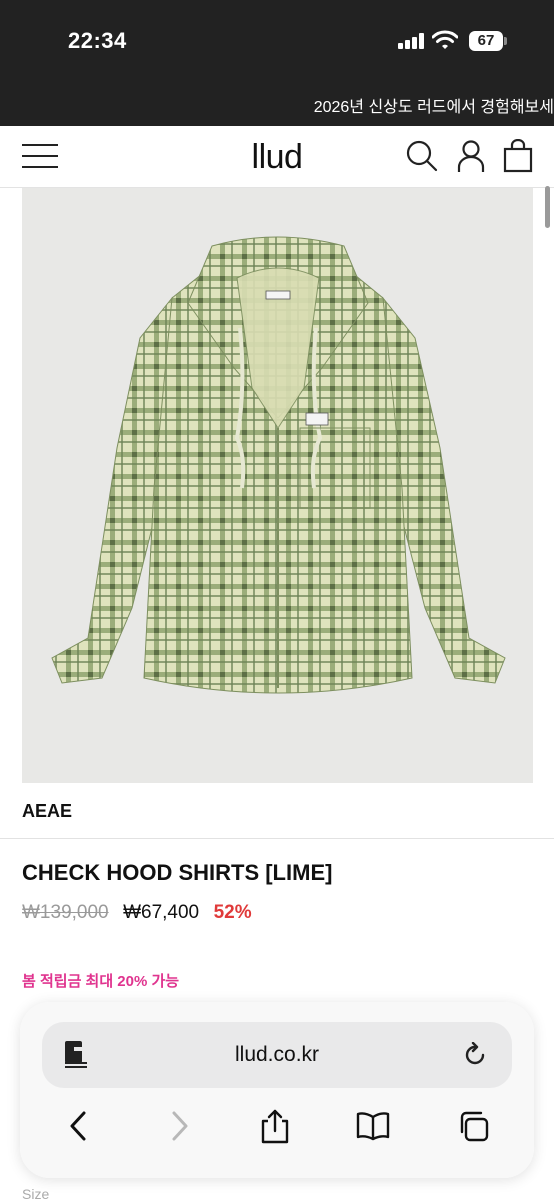 Image resolution: width=554 pixels, height=1200 pixels. What do you see at coordinates (445, 39) in the screenshot?
I see `wifi-icon` at bounding box center [445, 39].